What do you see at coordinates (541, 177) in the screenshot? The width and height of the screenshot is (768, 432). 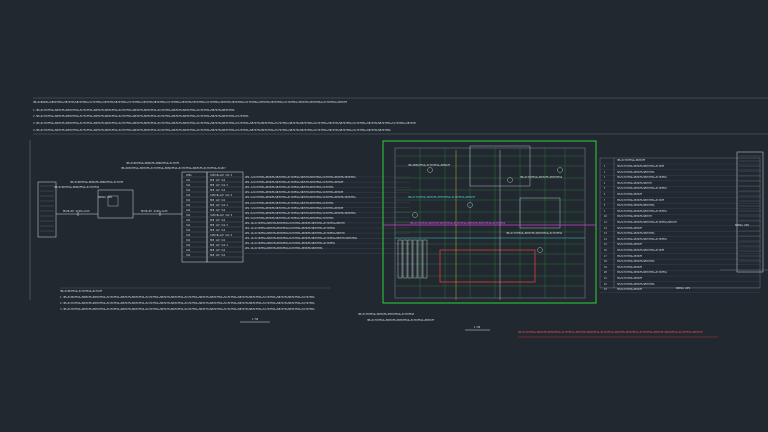 I see `plan-callout-2: 3M+5C7D7M3A+5B7D7M+5B7D7M3A` at bounding box center [541, 177].